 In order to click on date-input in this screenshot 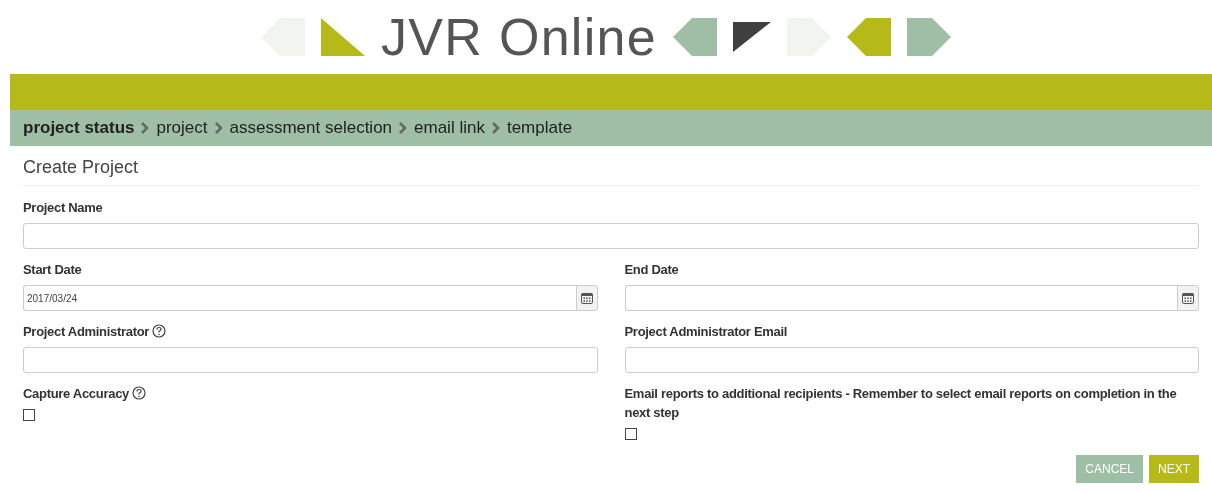, I will do `click(900, 298)`.